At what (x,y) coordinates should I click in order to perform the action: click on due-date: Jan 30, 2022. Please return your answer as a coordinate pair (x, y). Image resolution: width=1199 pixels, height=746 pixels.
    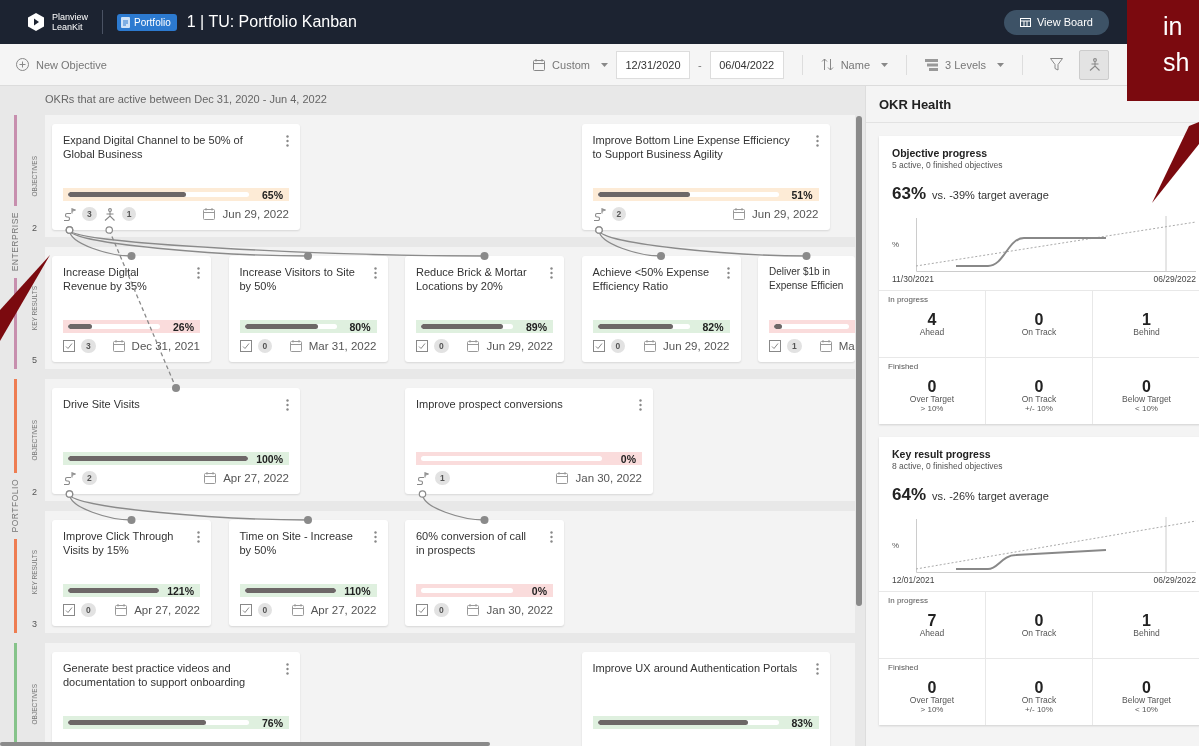
    Looking at the image, I should click on (519, 610).